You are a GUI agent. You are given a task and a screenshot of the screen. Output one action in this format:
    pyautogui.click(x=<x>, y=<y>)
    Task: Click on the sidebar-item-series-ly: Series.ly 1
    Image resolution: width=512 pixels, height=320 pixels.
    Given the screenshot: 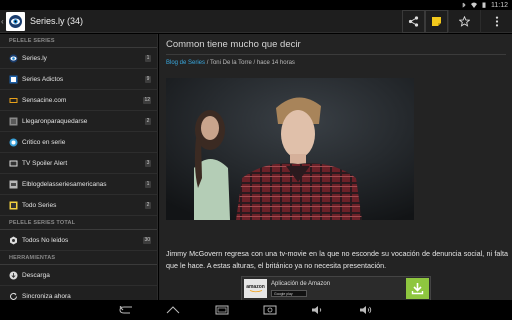 What is the action you would take?
    pyautogui.click(x=78, y=58)
    